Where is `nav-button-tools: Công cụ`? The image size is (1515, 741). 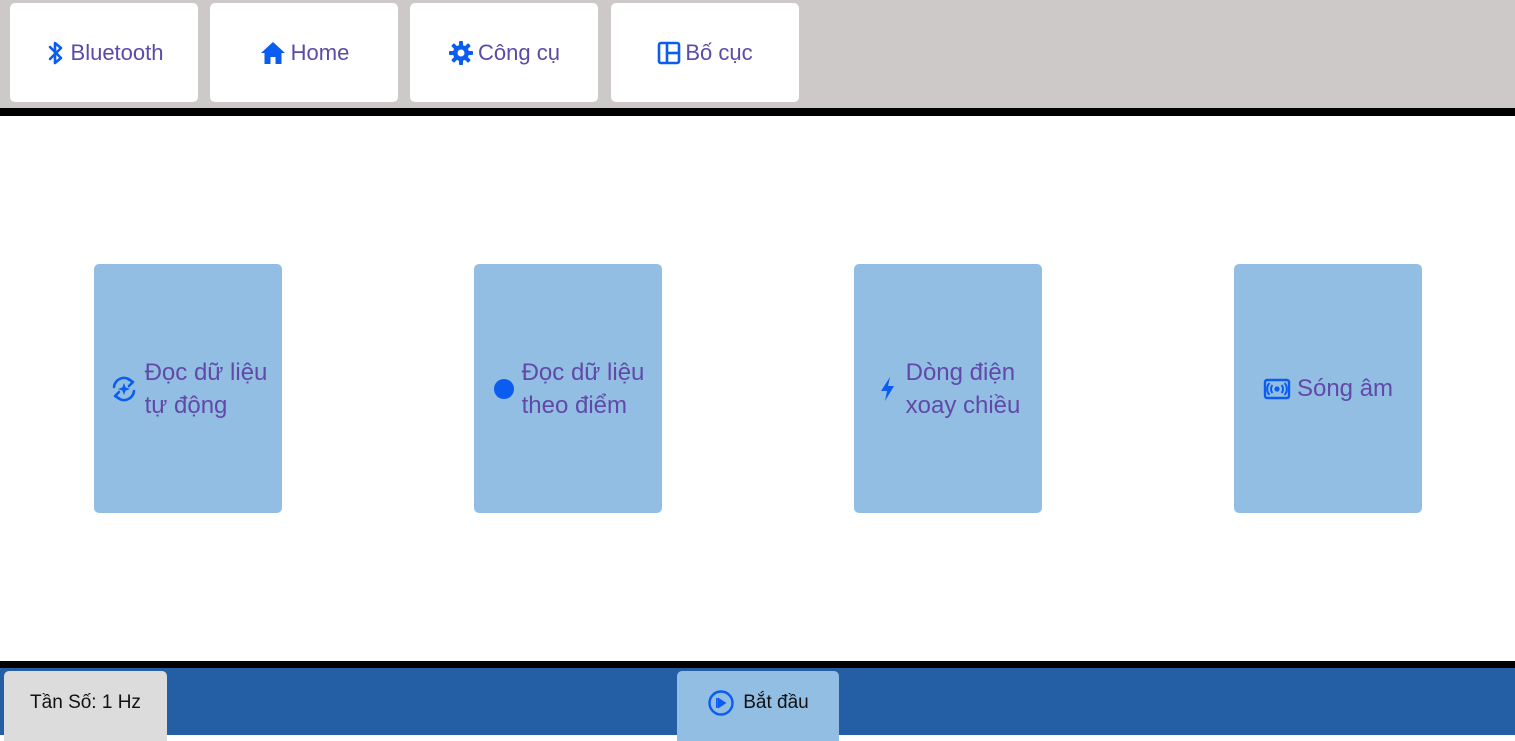
nav-button-tools: Công cụ is located at coordinates (504, 52).